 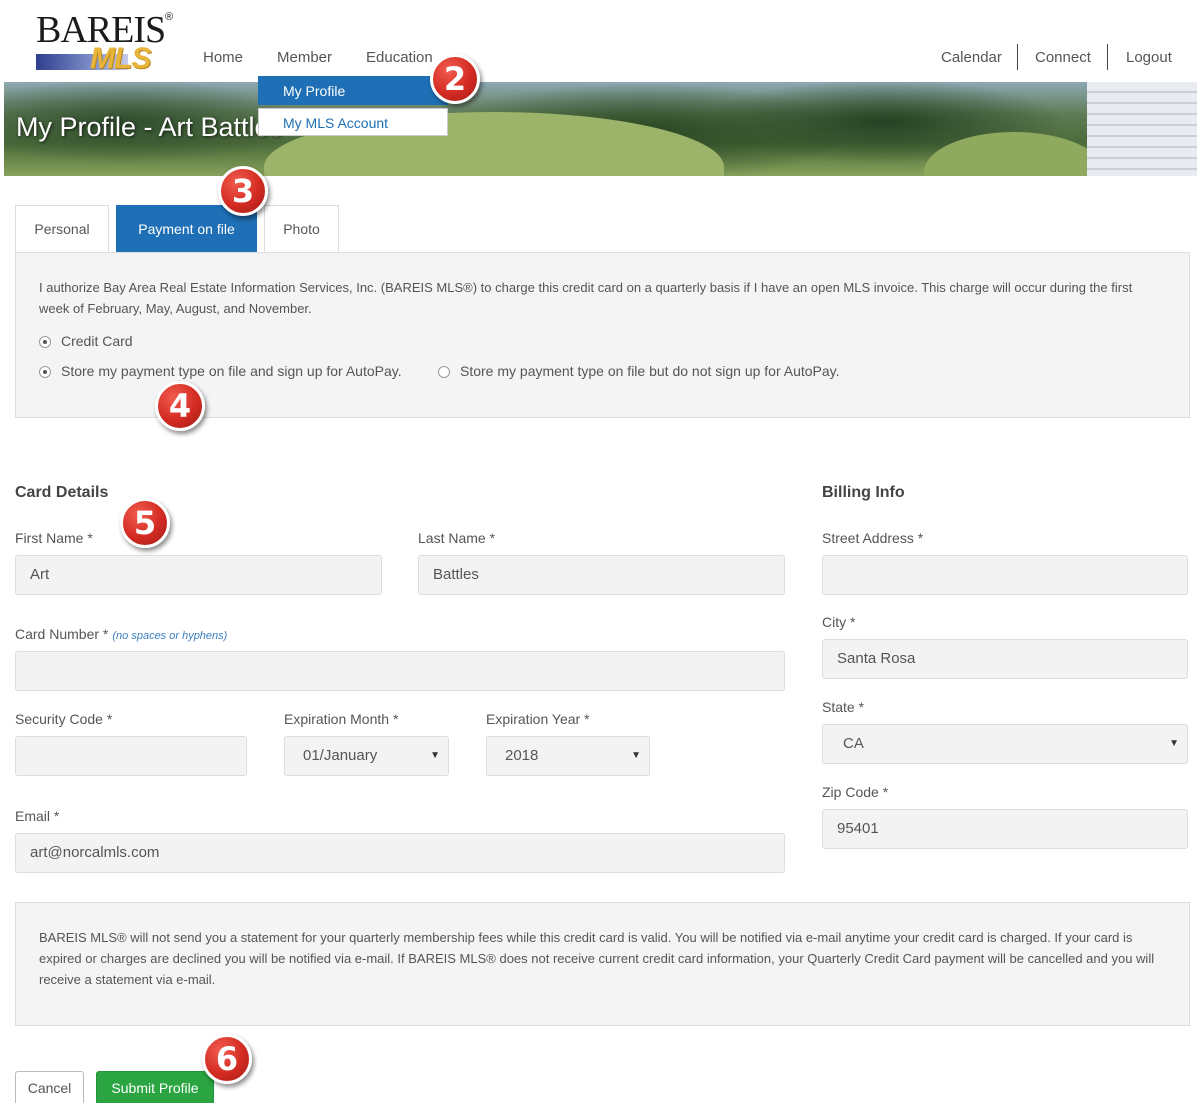 I want to click on nav-calendar: Calendar, so click(x=971, y=57).